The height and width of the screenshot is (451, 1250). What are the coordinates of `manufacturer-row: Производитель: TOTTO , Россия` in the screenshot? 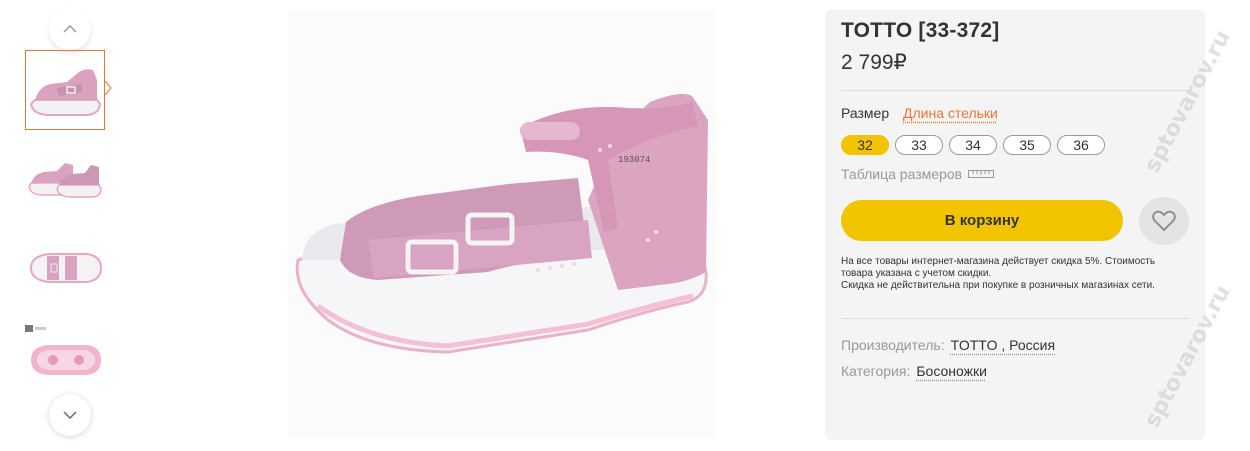 It's located at (948, 345).